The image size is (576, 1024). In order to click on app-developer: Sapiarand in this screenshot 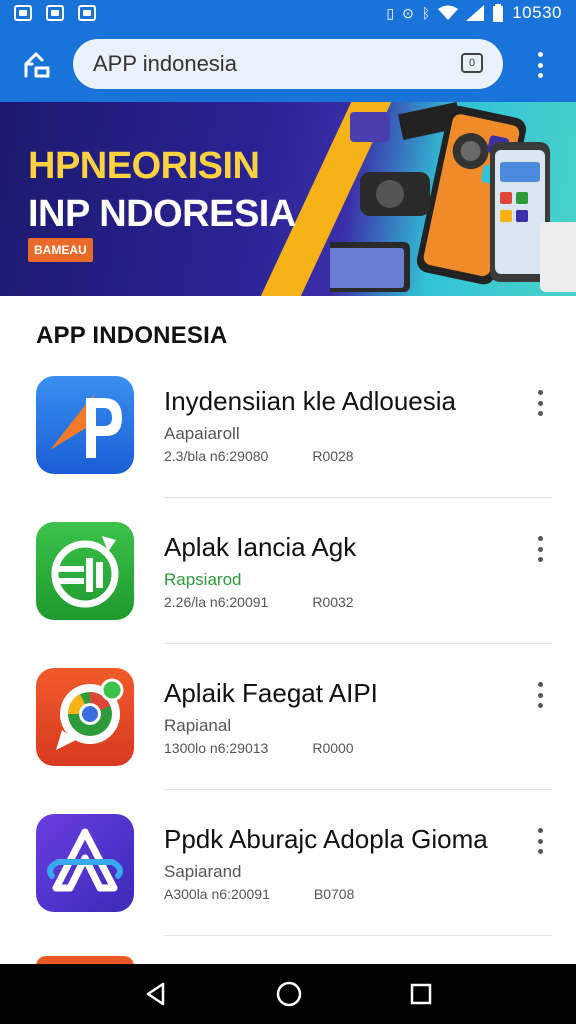, I will do `click(203, 871)`.